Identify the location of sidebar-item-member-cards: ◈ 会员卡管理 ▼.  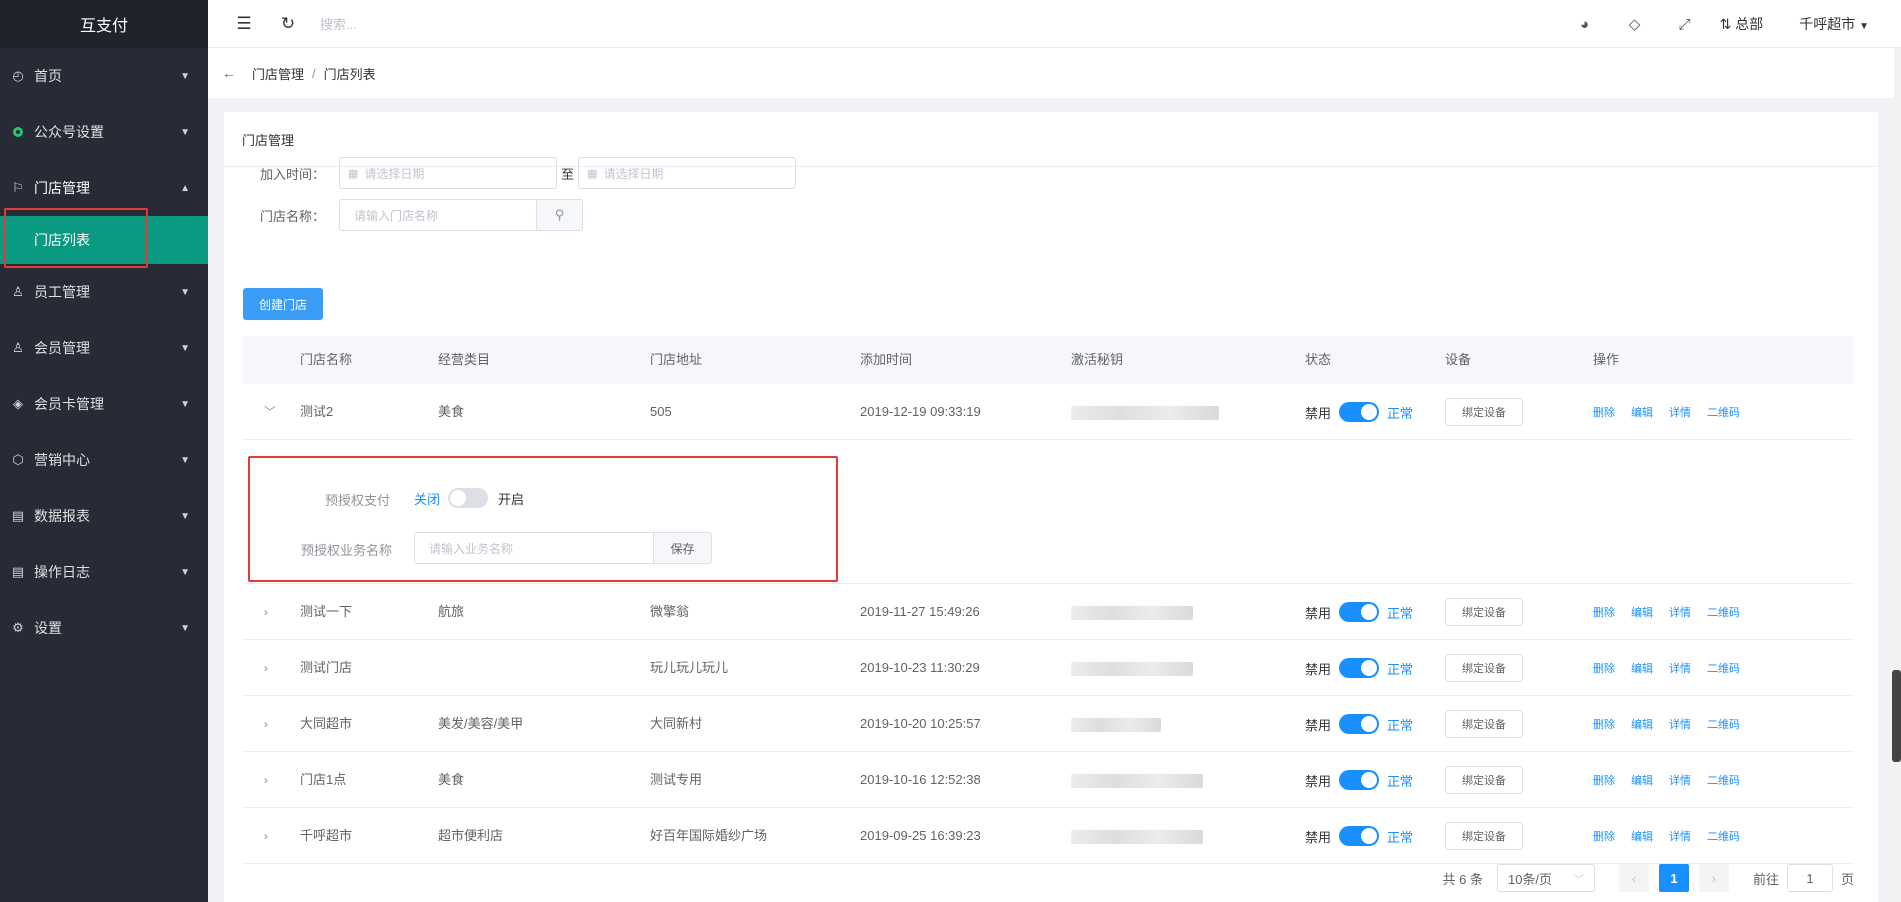
(104, 404).